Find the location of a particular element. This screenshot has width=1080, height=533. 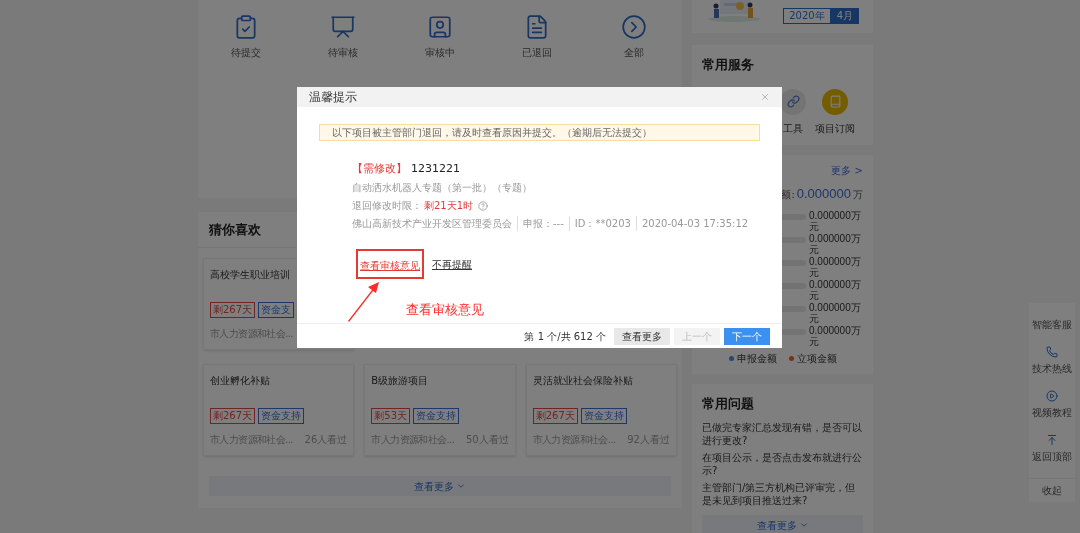

play-icon is located at coordinates (1052, 396).